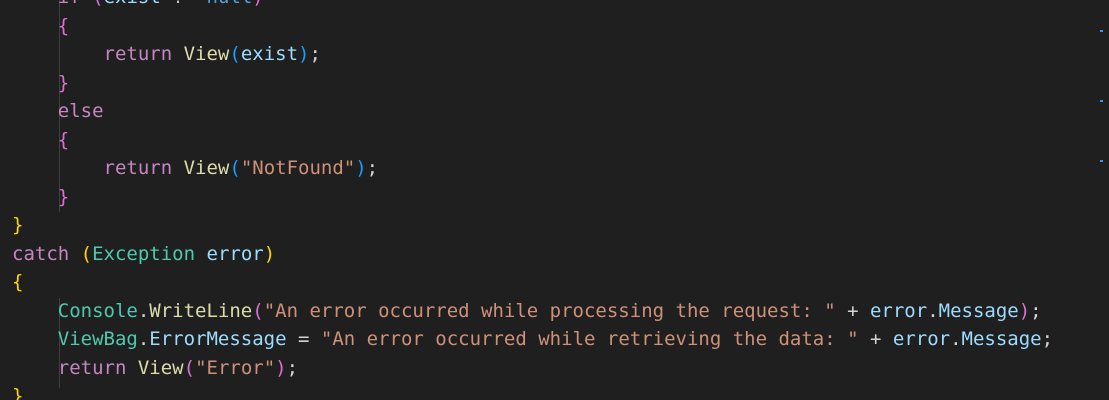 The image size is (1109, 400). What do you see at coordinates (532, 168) in the screenshot?
I see `code-line: return View("NotFound");` at bounding box center [532, 168].